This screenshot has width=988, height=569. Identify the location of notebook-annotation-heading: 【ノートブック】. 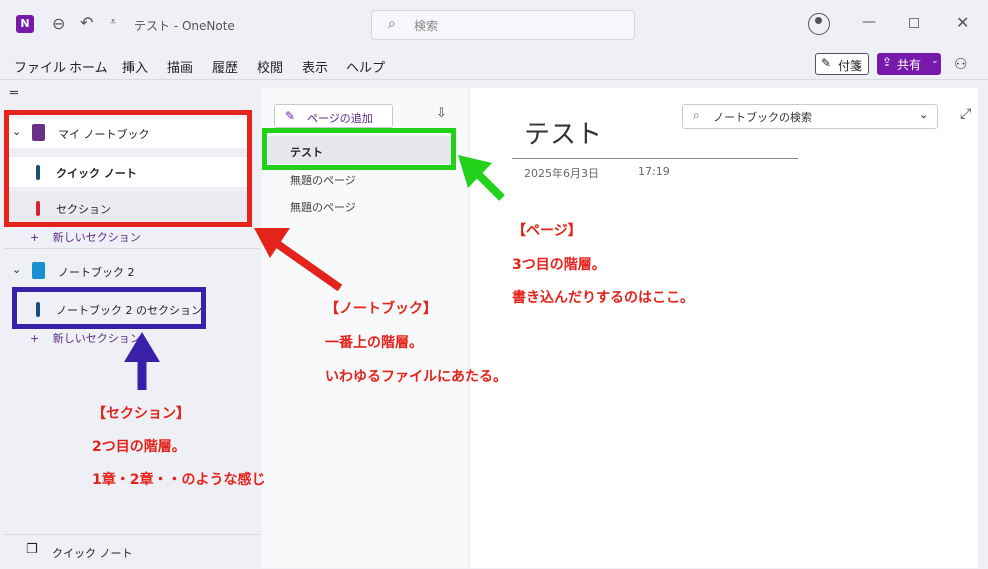
(381, 309).